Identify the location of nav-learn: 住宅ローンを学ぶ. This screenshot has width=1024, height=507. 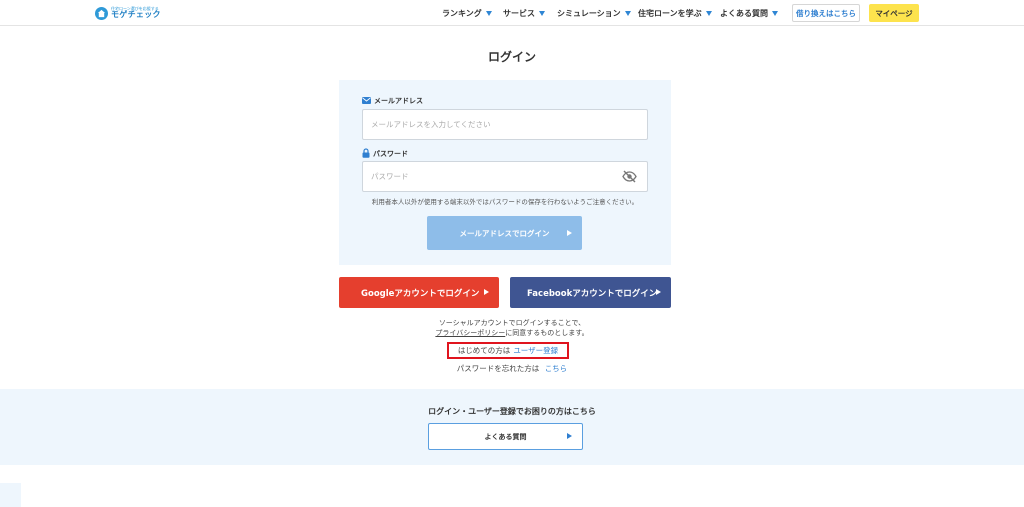
(675, 13).